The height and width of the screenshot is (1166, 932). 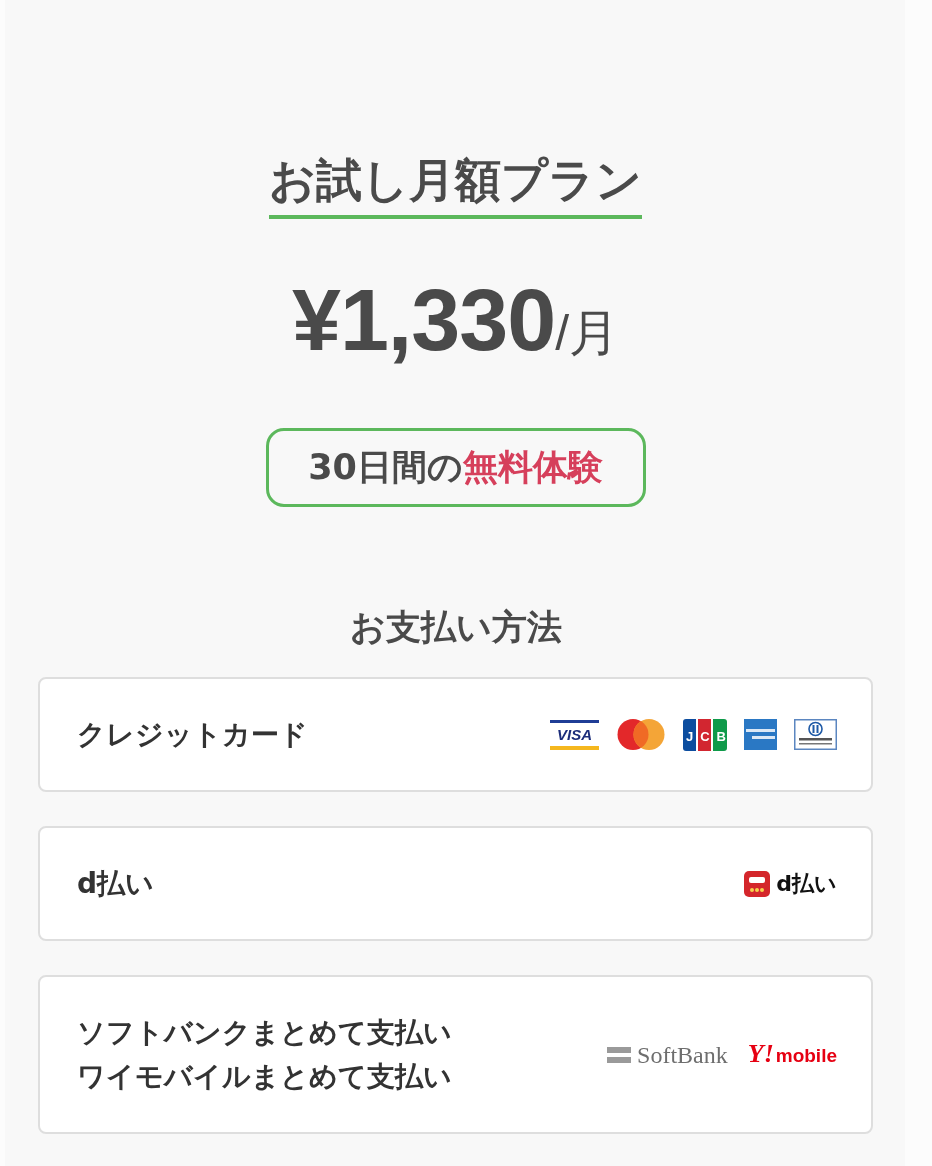 What do you see at coordinates (264, 1076) in the screenshot?
I see `payment-method-label: ワイモバイルまとめて支払い` at bounding box center [264, 1076].